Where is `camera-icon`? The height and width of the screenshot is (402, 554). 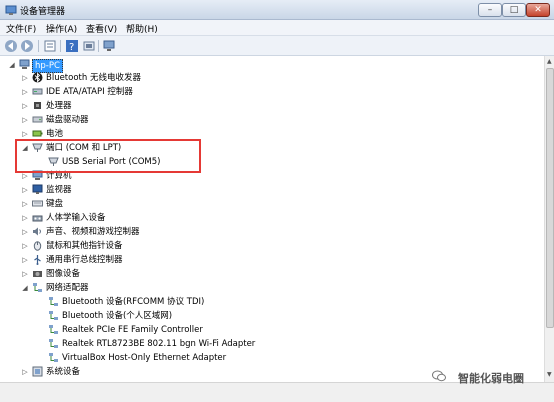
camera-icon is located at coordinates (37, 274).